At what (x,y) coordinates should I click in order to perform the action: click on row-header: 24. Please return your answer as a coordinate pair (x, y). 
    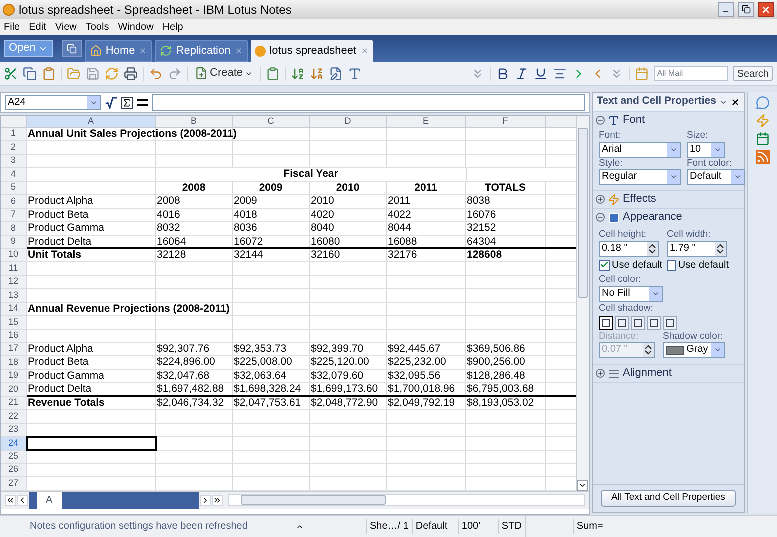
    Looking at the image, I should click on (14, 443).